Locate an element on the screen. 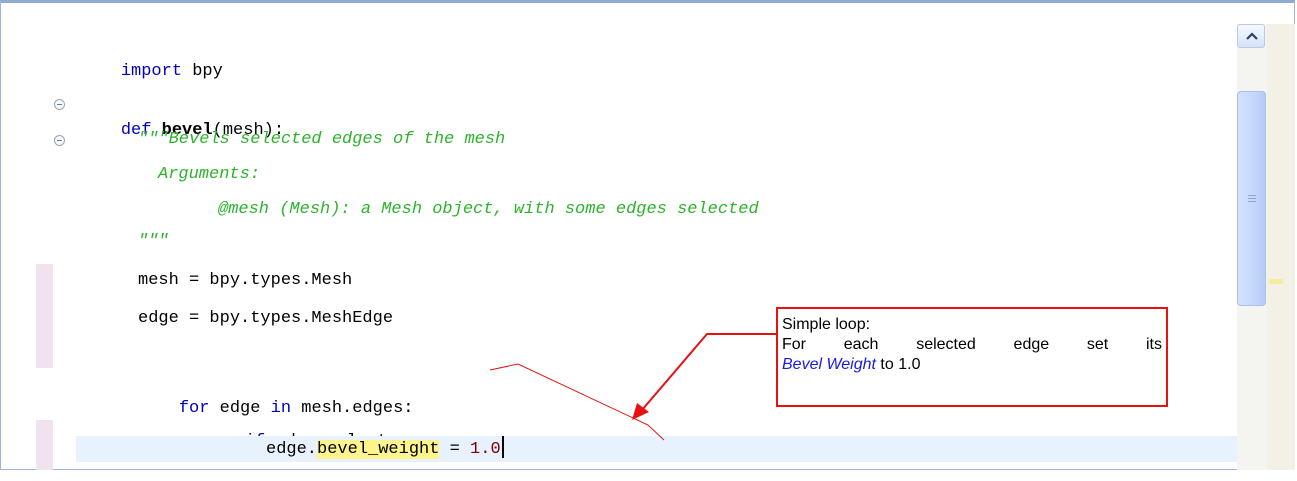 This screenshot has height=481, width=1297. callout-pointer-line is located at coordinates (708, 372).